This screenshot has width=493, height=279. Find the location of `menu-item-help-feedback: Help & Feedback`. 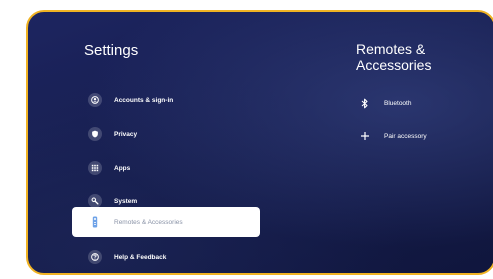

menu-item-help-feedback: Help & Feedback is located at coordinates (166, 257).